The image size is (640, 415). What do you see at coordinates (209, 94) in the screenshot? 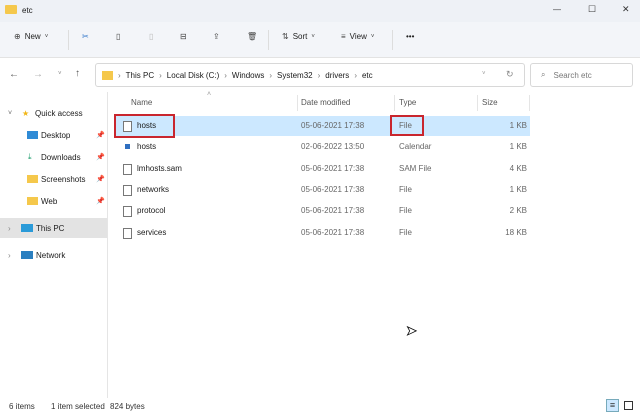
I see `sort-ascending-icon: ˄` at bounding box center [209, 94].